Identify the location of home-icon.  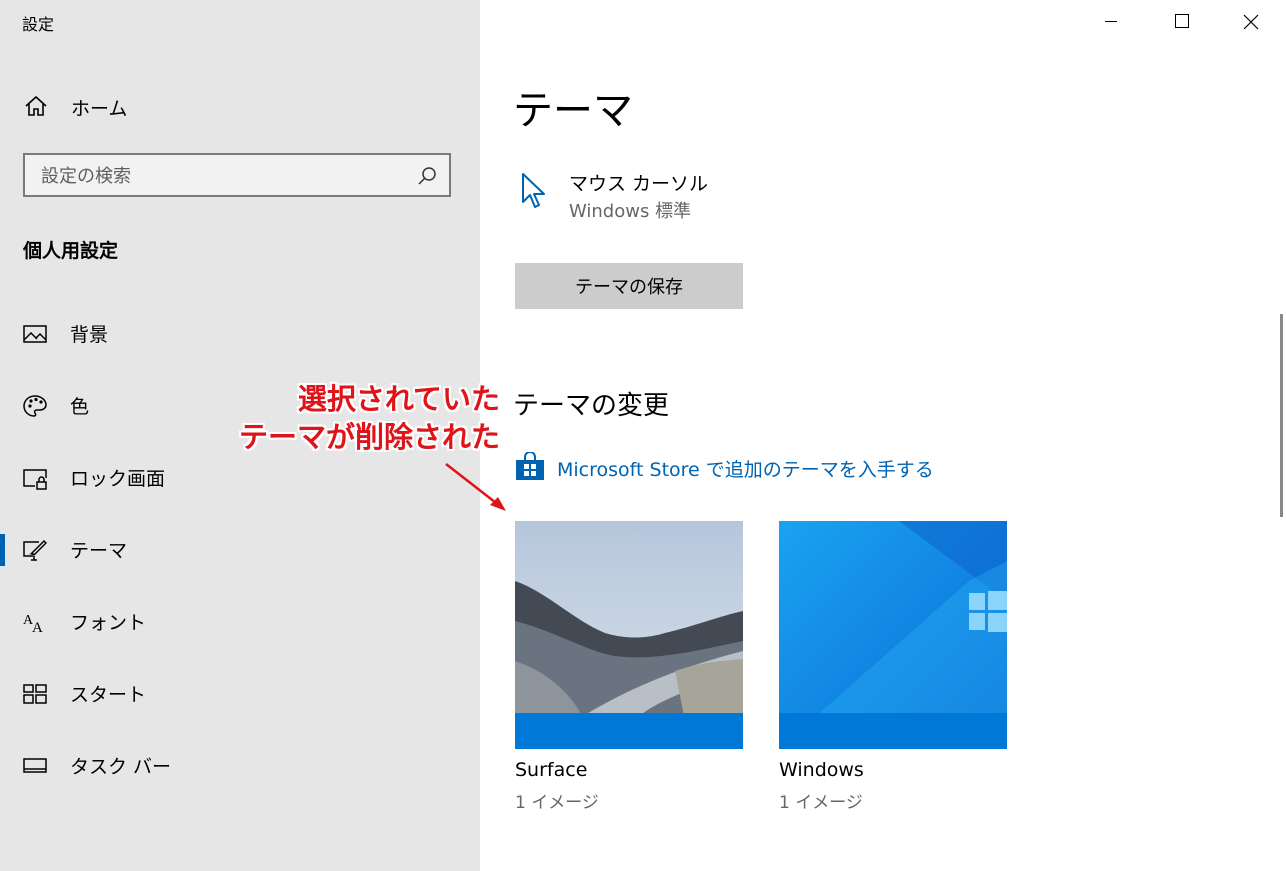
(36, 105).